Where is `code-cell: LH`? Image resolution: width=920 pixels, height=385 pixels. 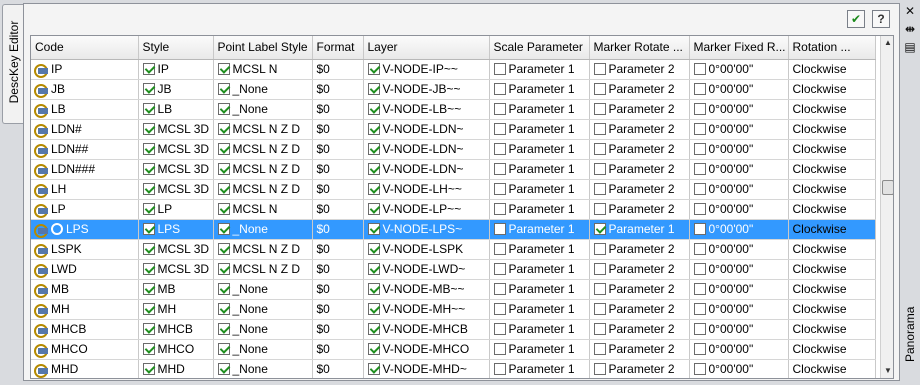
code-cell: LH is located at coordinates (85, 189).